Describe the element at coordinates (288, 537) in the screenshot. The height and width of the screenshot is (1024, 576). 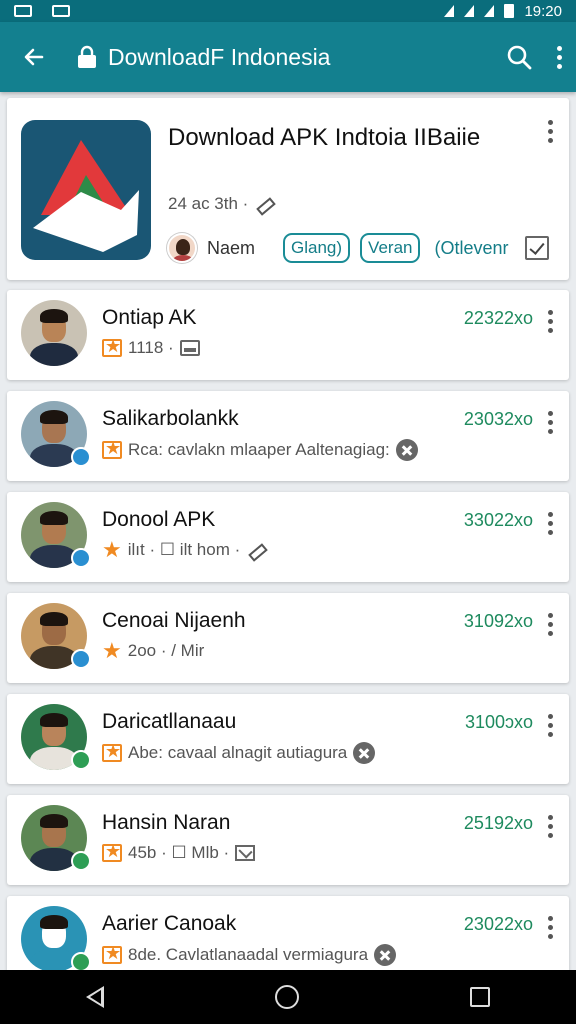
I see `app-list-item: Donool APK ★ ilıt · ☐ ilt hom · 33022xo` at that location.